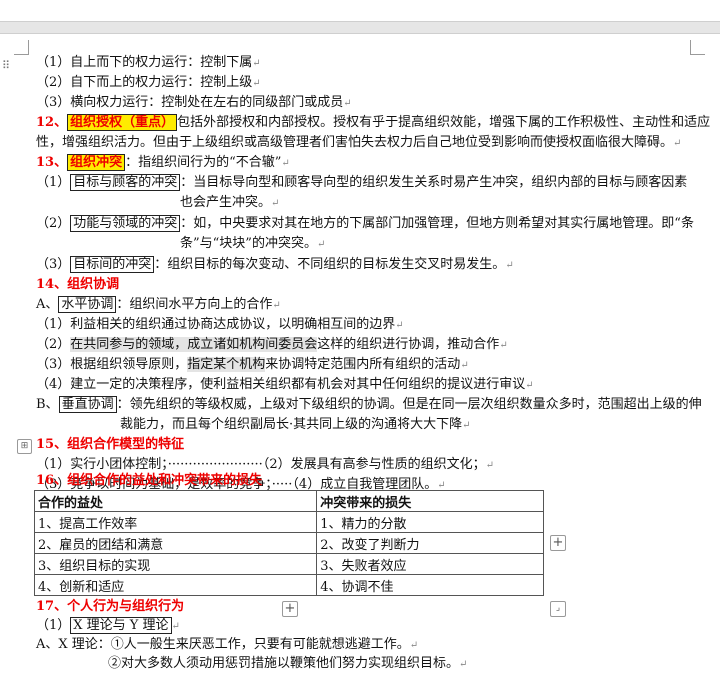 Image resolution: width=720 pixels, height=677 pixels. Describe the element at coordinates (558, 543) in the screenshot. I see `add-column-button: +` at that location.